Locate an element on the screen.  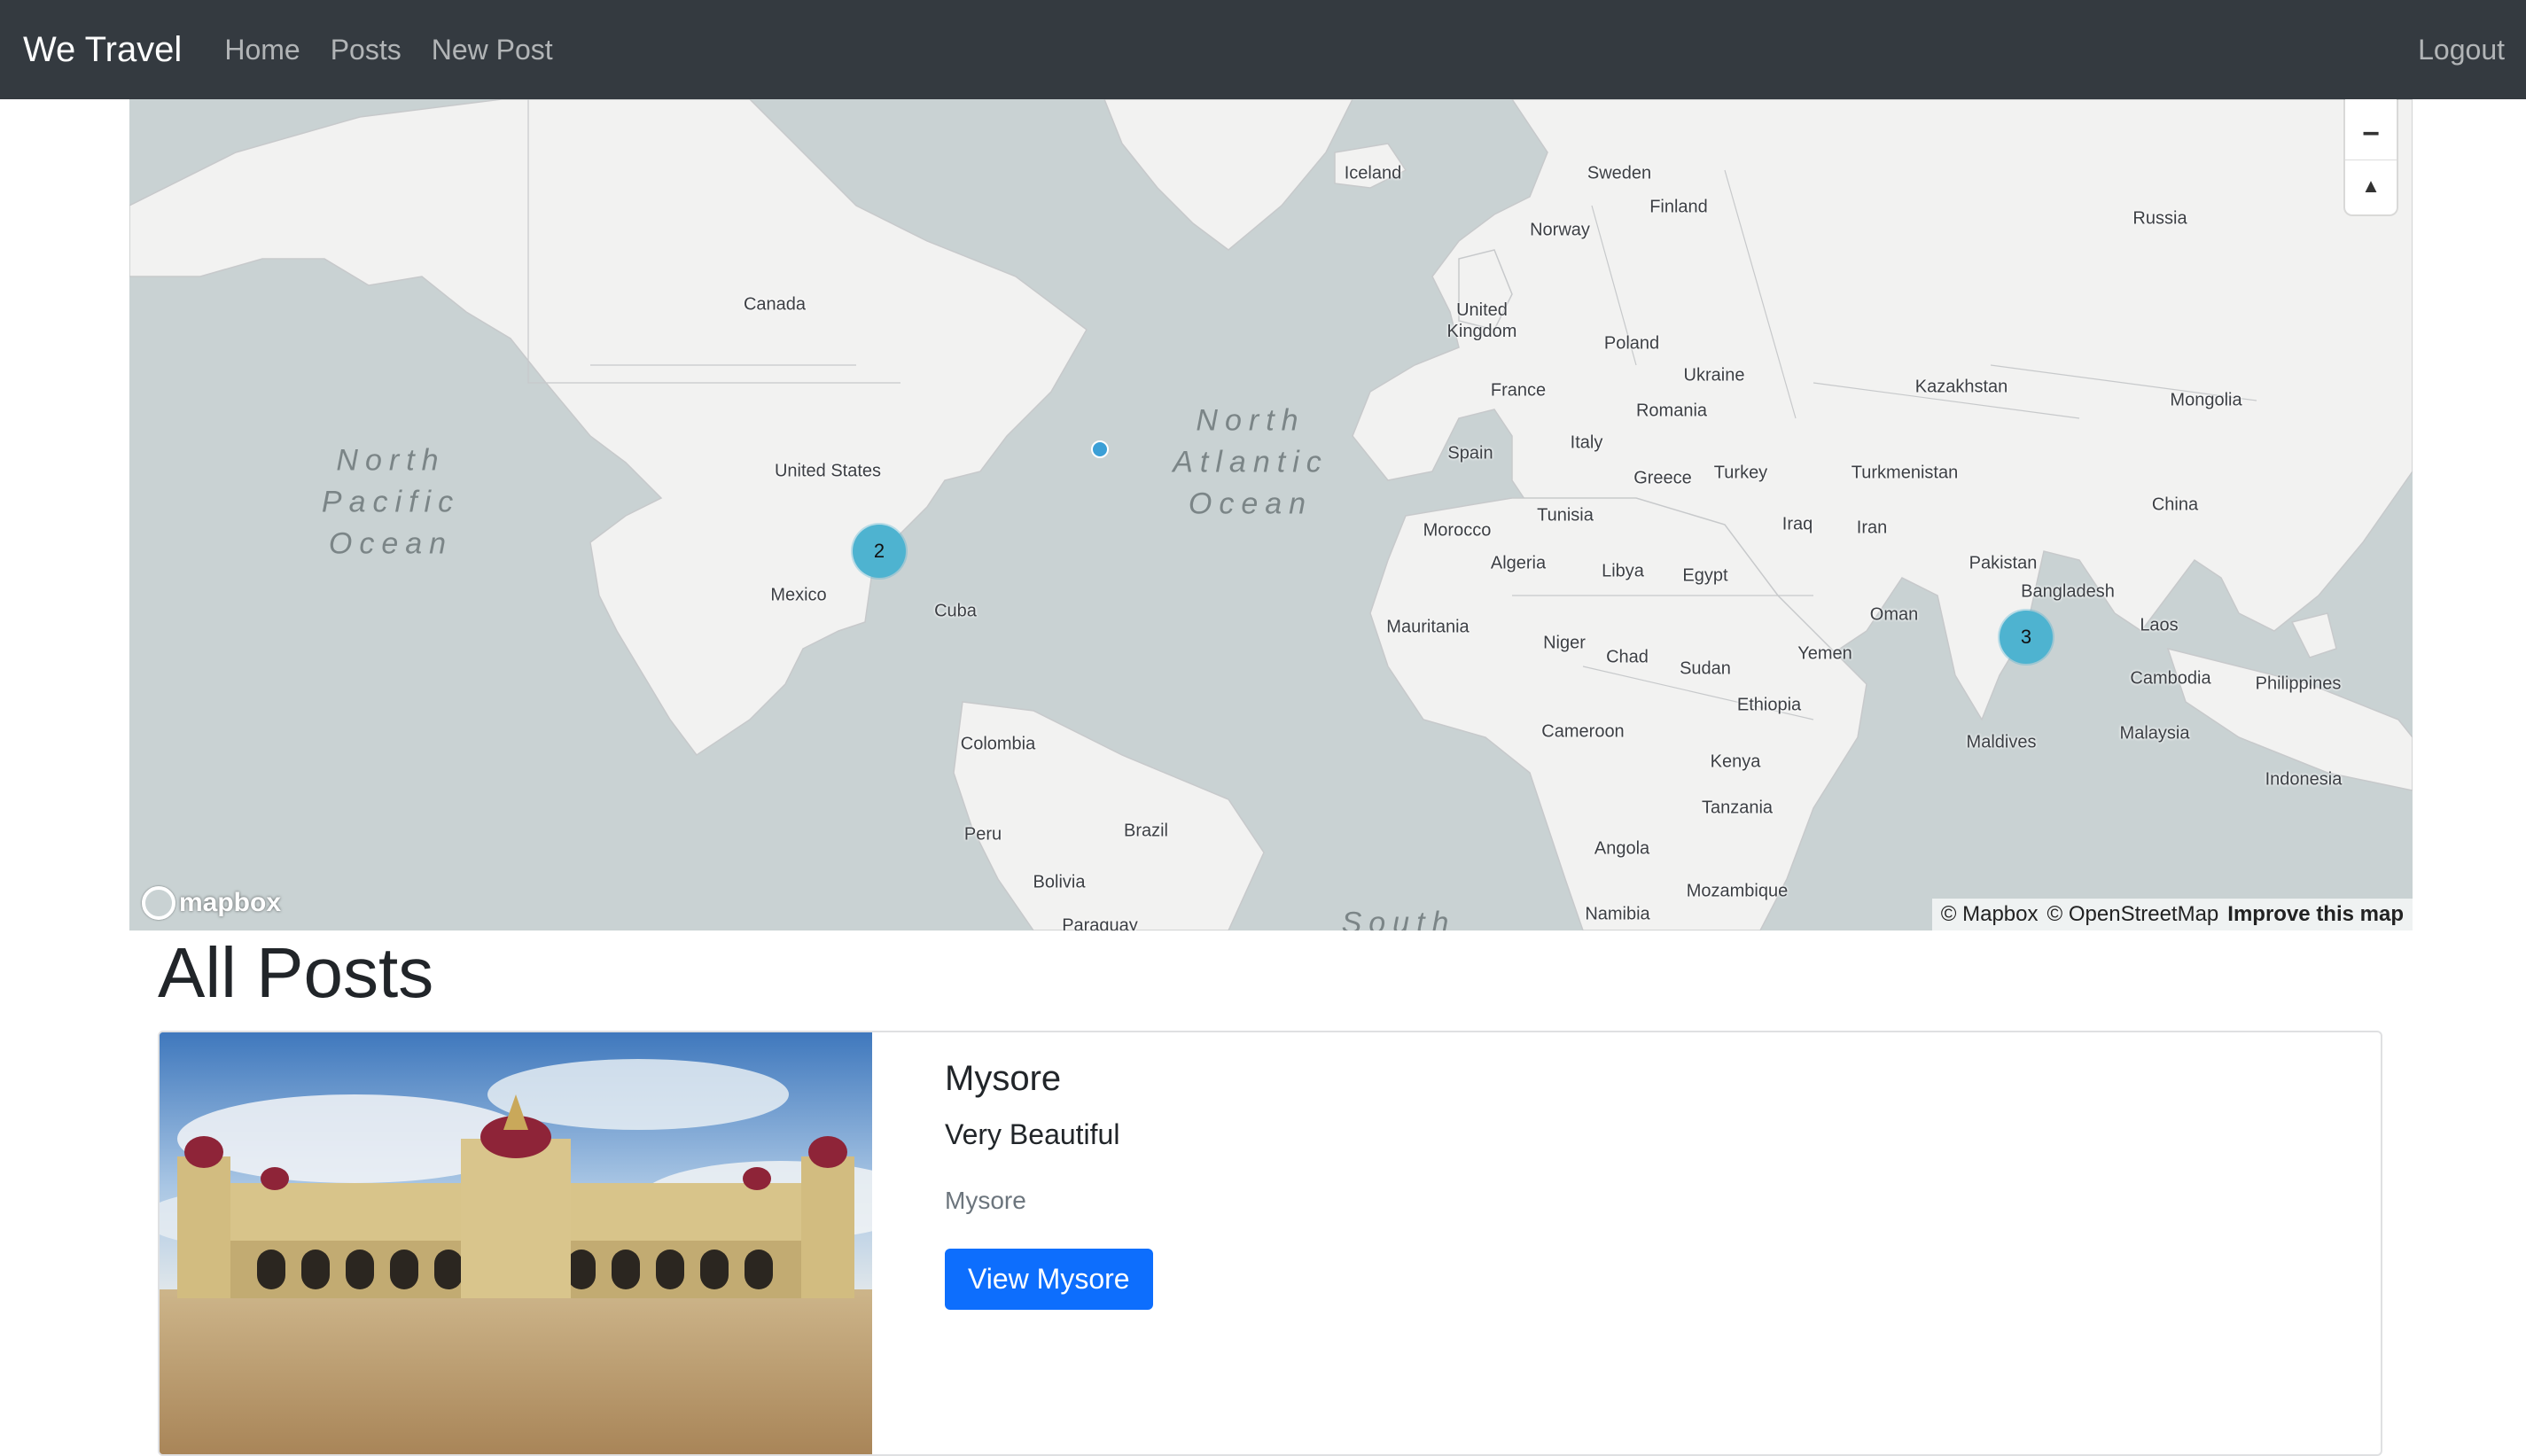
zoom-out-button: − is located at coordinates (2371, 134).